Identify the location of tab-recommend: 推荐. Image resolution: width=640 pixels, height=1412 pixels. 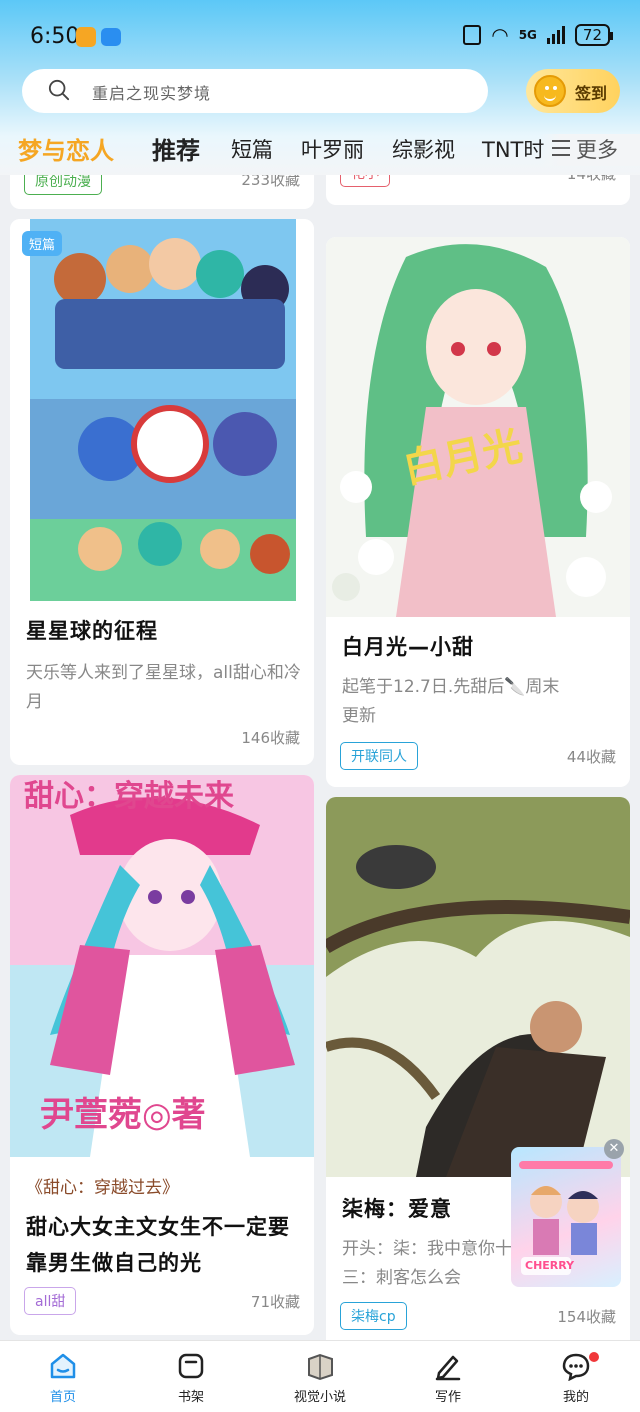
(176, 148).